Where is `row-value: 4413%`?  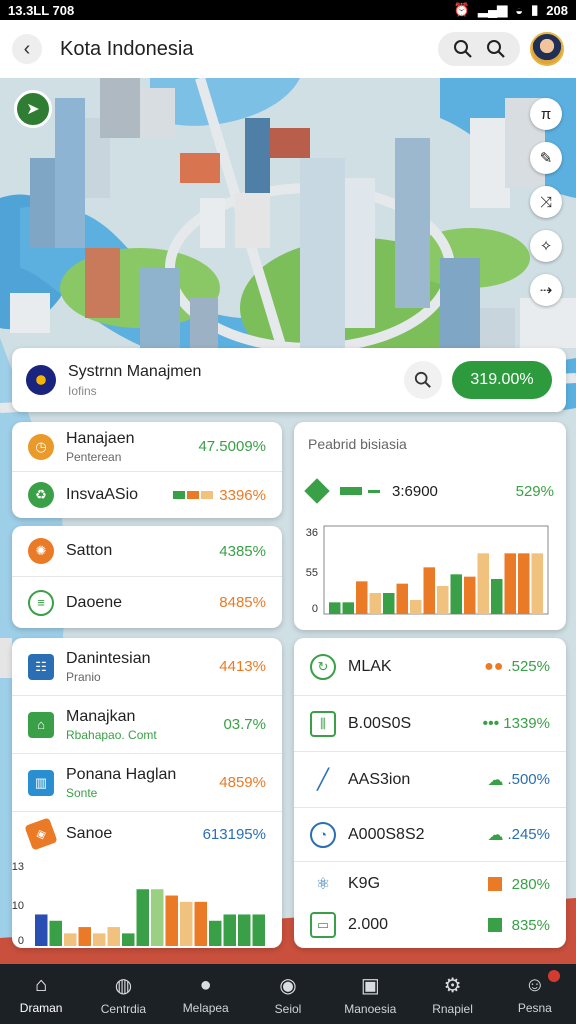 row-value: 4413% is located at coordinates (242, 666).